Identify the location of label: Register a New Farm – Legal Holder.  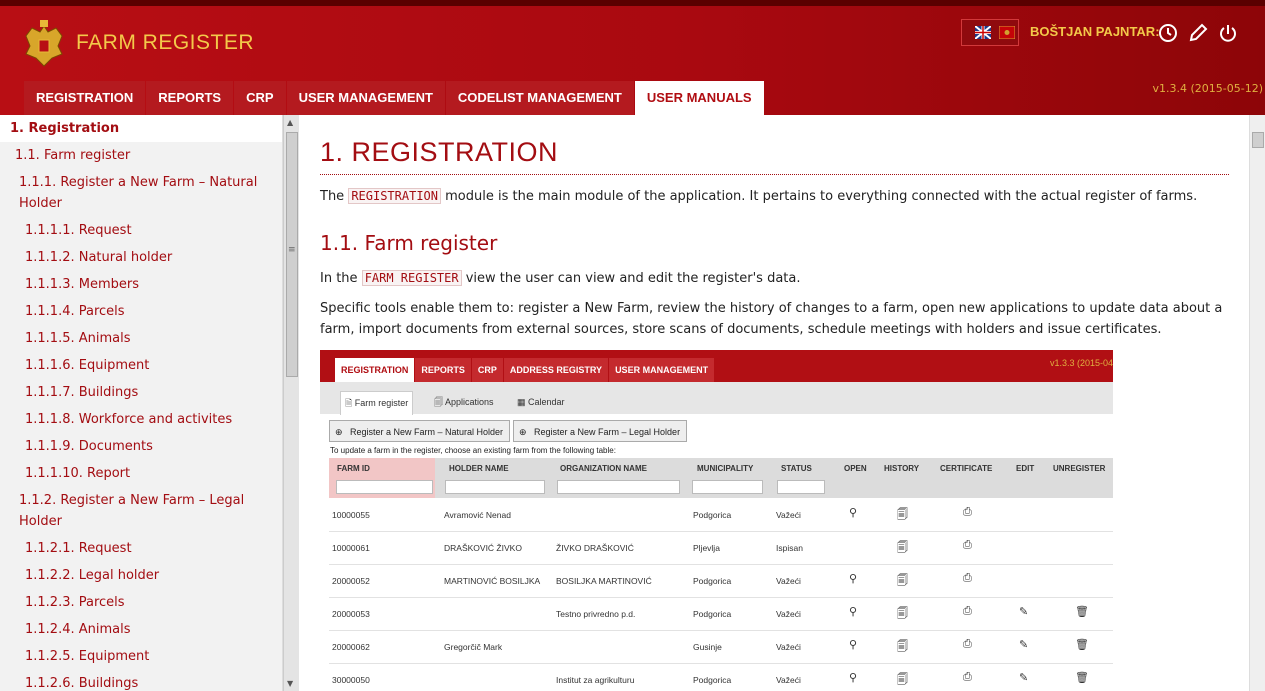
(607, 432).